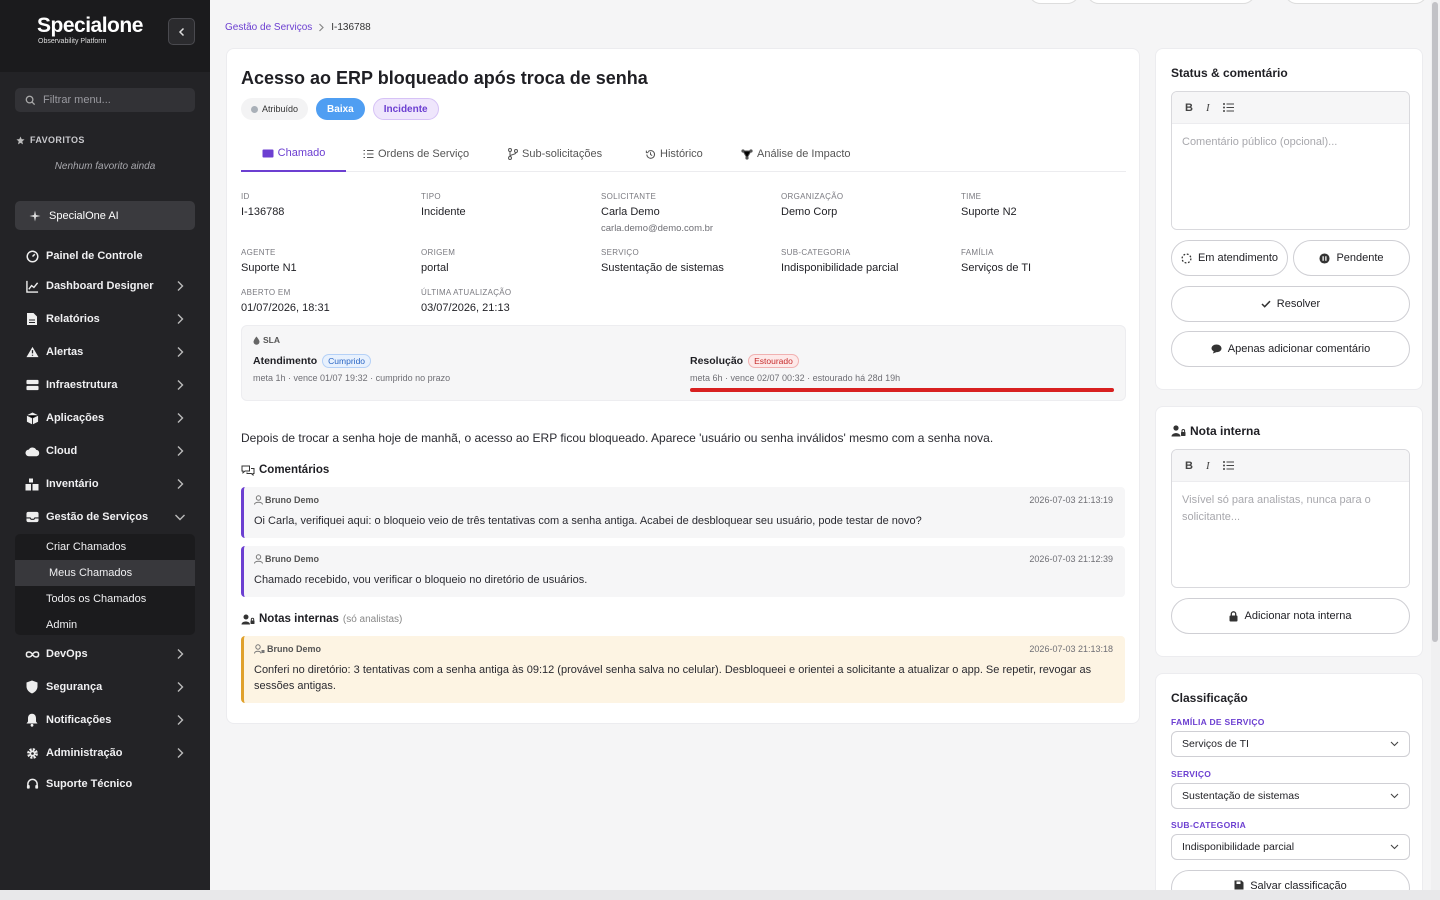 The width and height of the screenshot is (1440, 900). What do you see at coordinates (105, 547) in the screenshot?
I see `submenu-item-criar-chamados: Criar Chamados` at bounding box center [105, 547].